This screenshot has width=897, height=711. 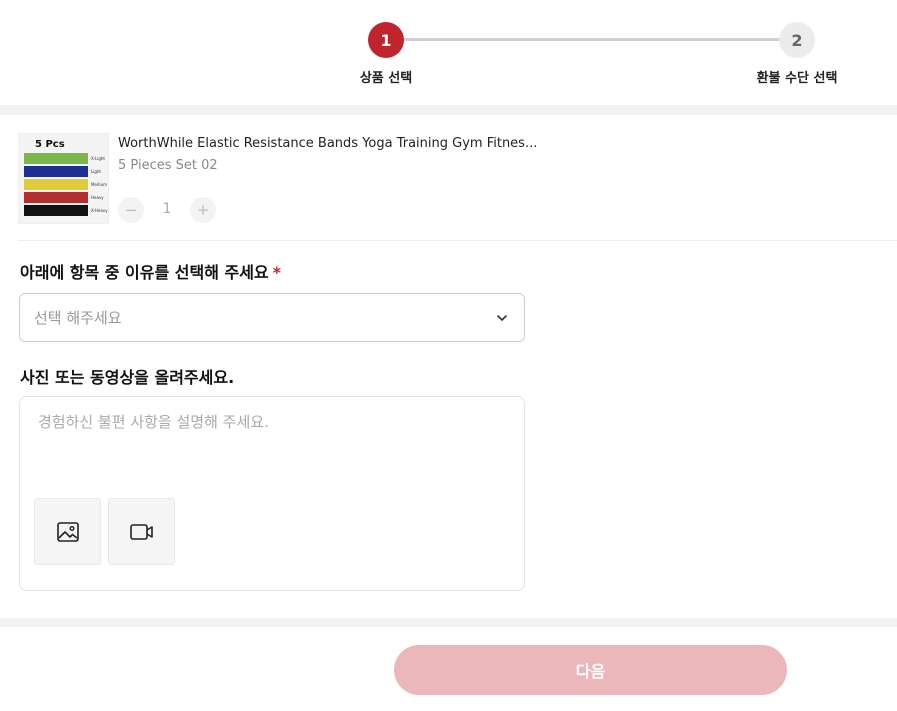 I want to click on image-icon, so click(x=67, y=531).